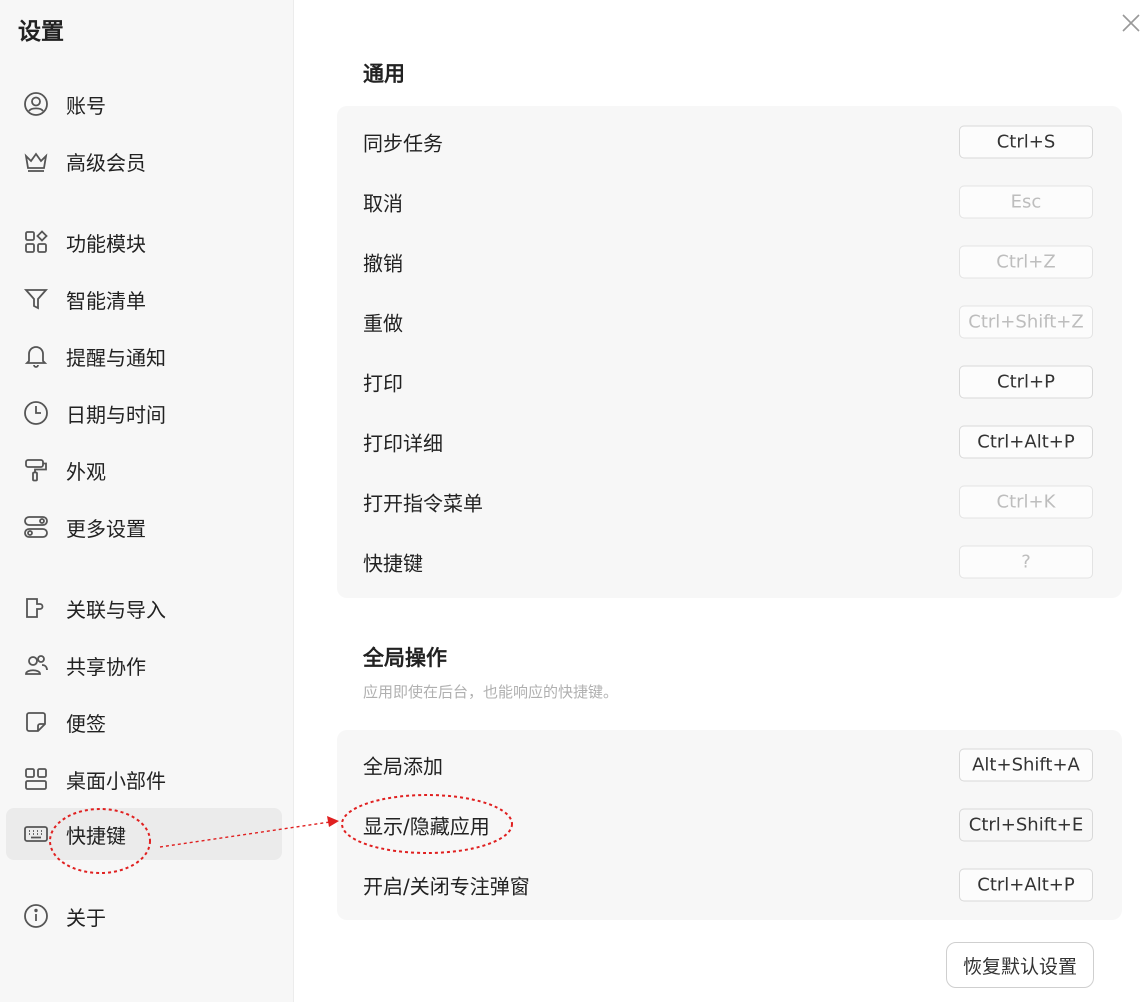 This screenshot has height=1002, width=1145. I want to click on sidebar-item-label: 共享协作, so click(106, 666).